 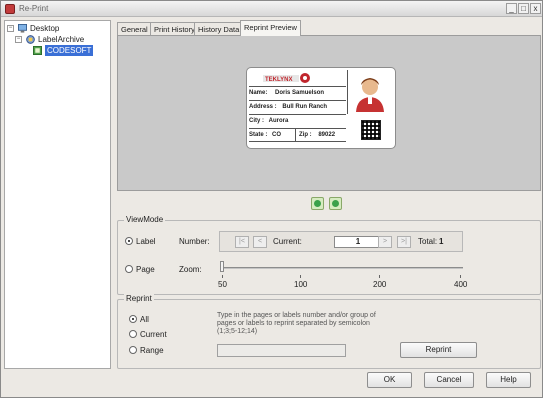 I want to click on reprint-title: Reprint, so click(x=139, y=298).